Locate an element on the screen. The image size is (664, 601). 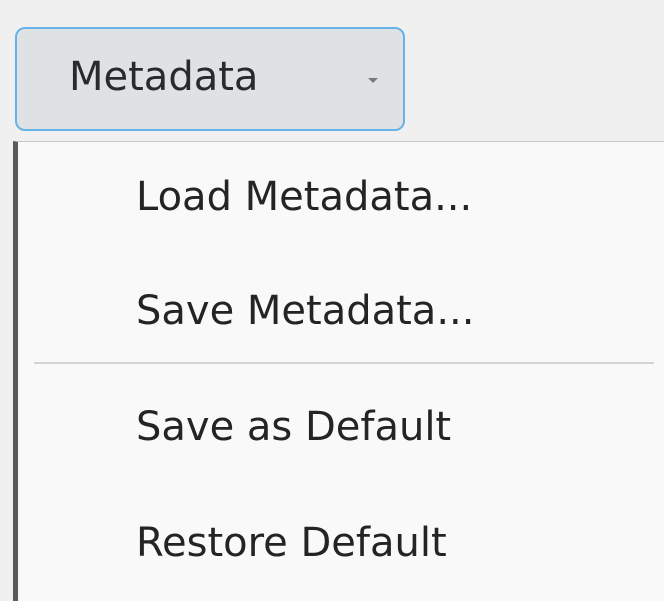
menu-item-label: Save as Default is located at coordinates (294, 427).